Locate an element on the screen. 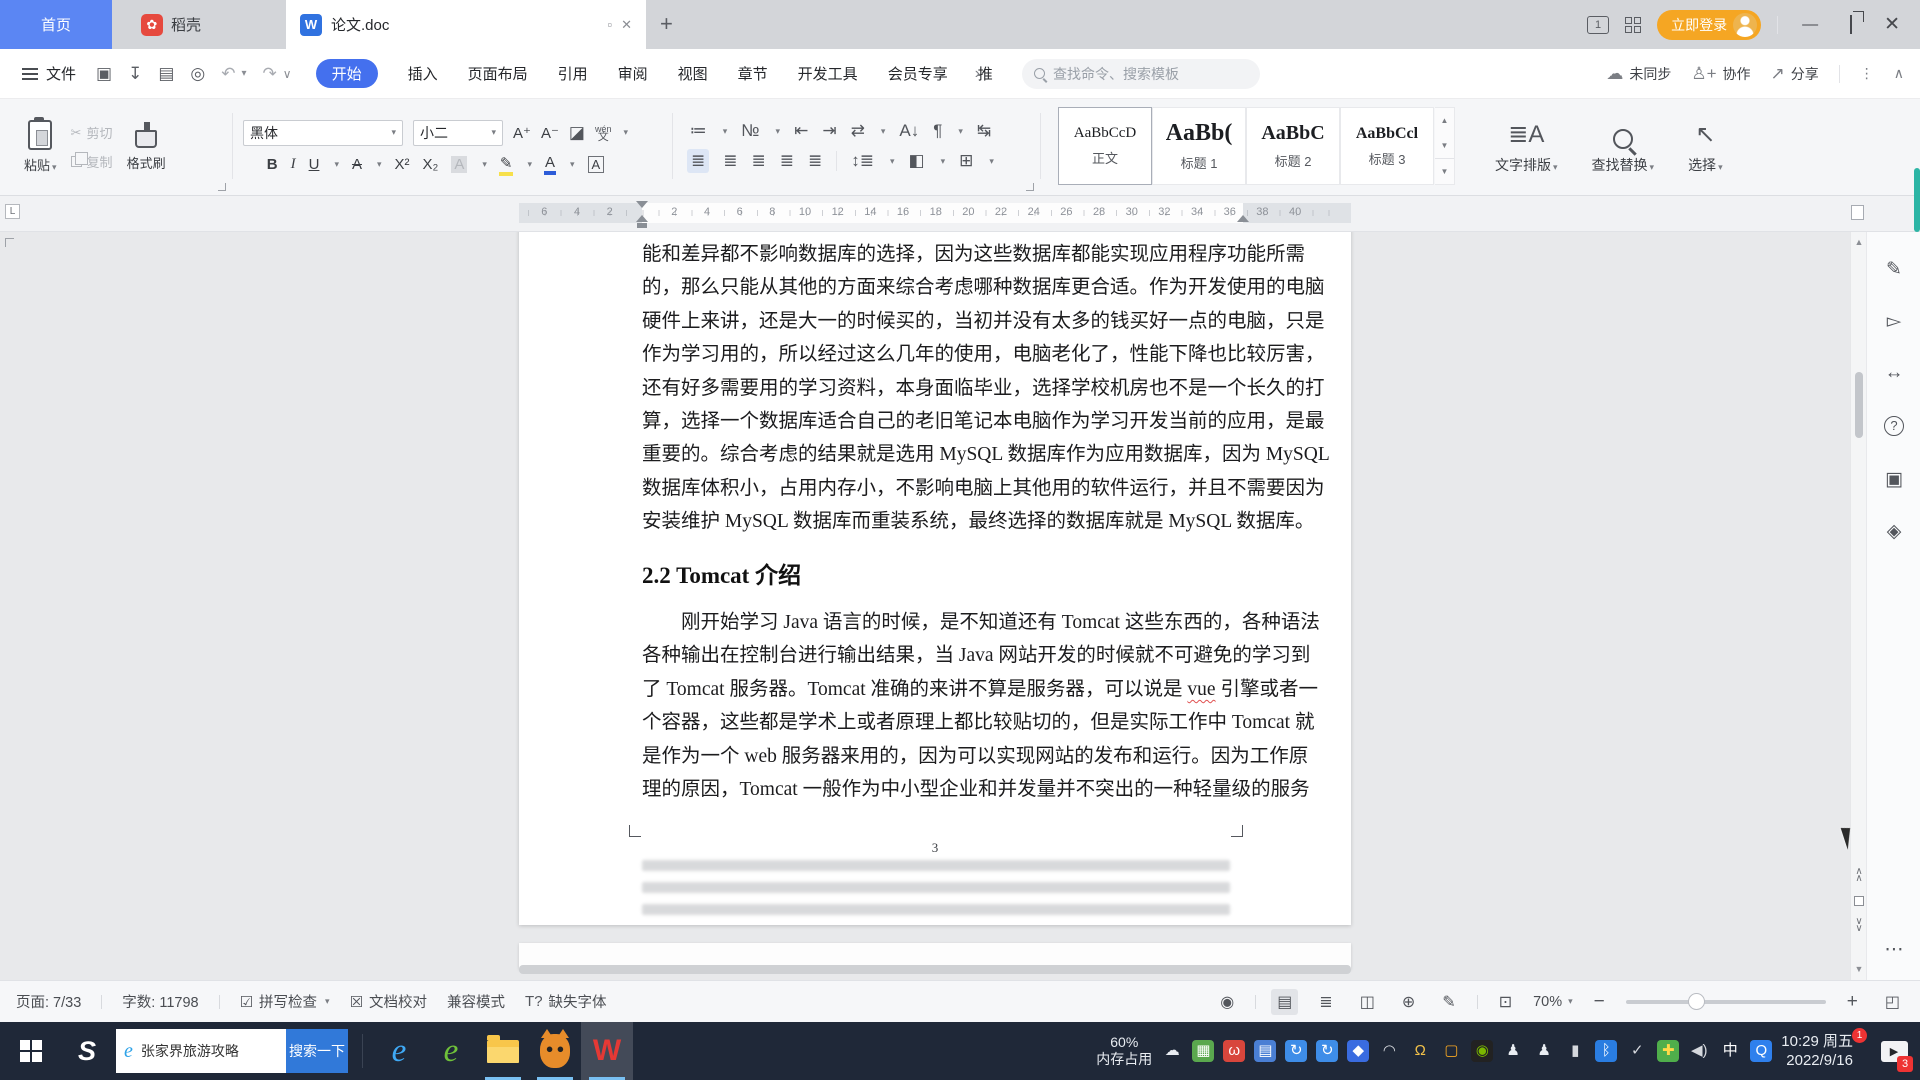  extract-image-icon: ▣ is located at coordinates (1893, 479).